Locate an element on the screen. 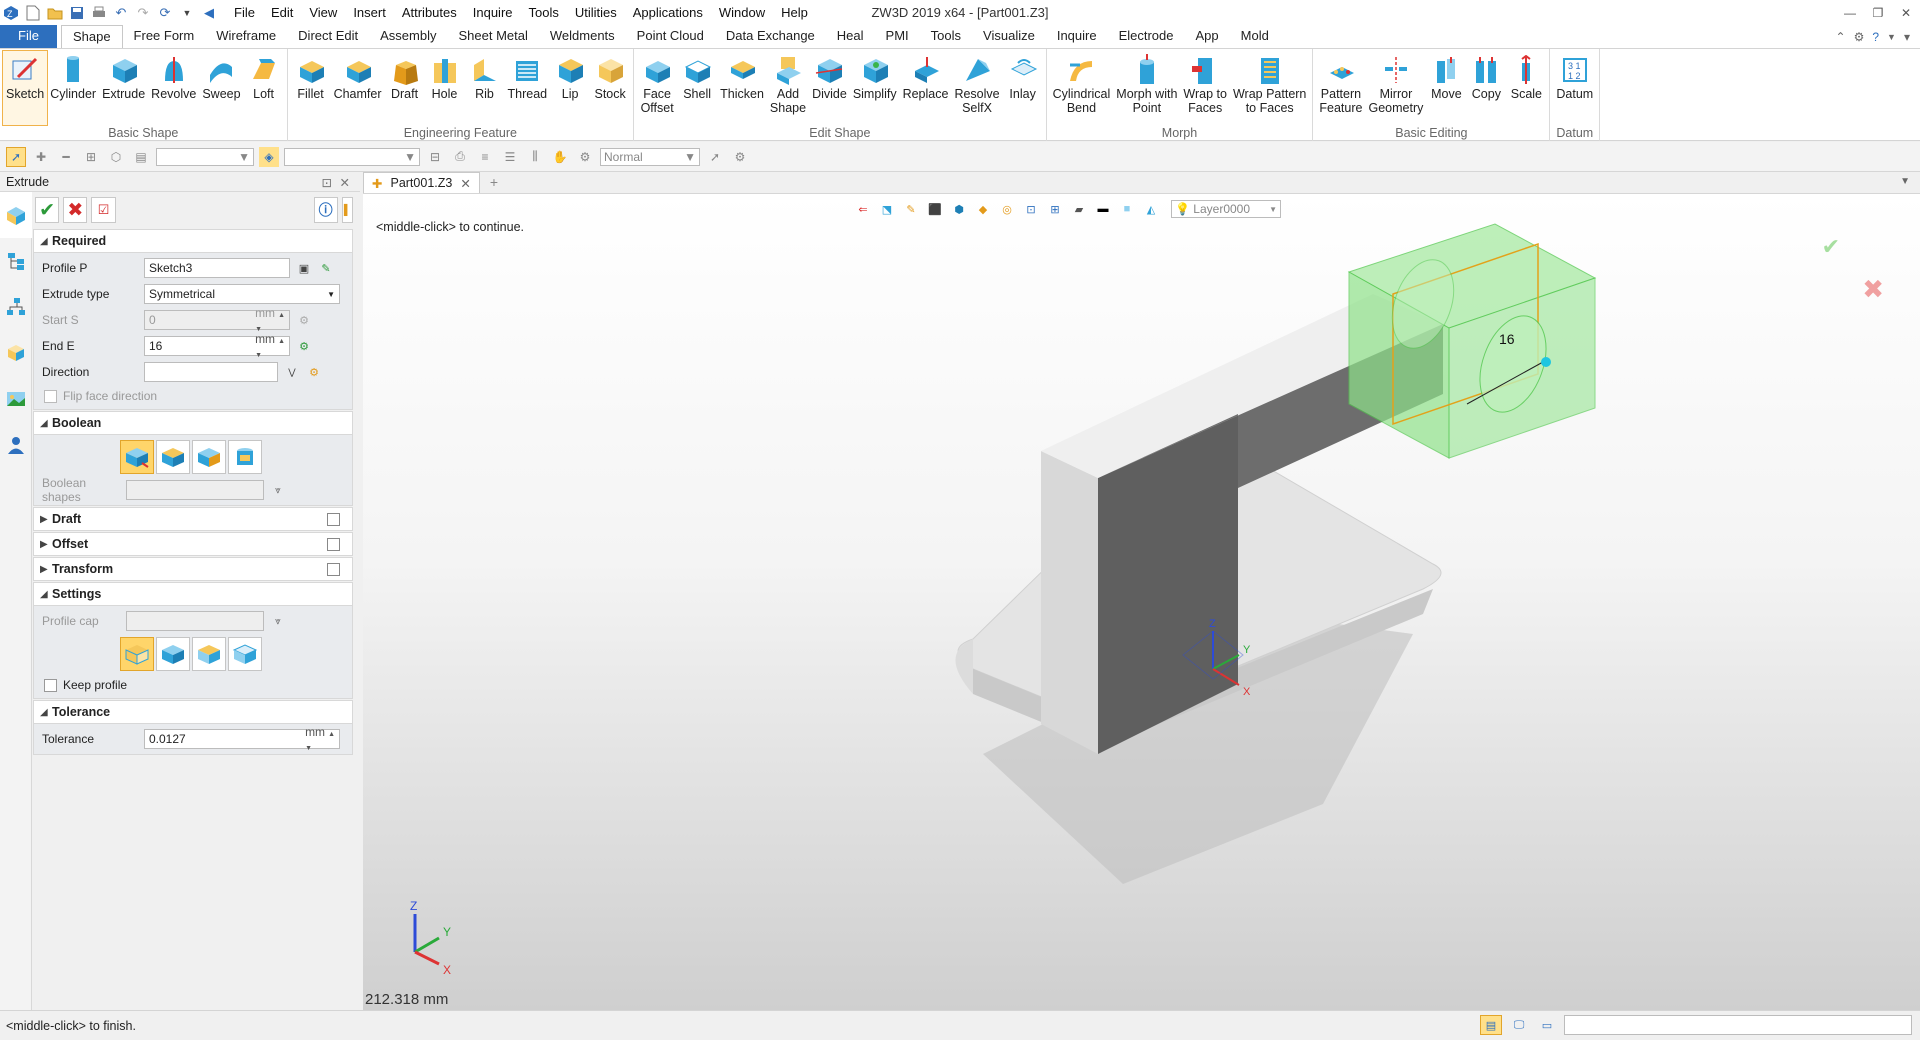 The height and width of the screenshot is (1040, 1920). boolean-remove-button is located at coordinates (209, 457).